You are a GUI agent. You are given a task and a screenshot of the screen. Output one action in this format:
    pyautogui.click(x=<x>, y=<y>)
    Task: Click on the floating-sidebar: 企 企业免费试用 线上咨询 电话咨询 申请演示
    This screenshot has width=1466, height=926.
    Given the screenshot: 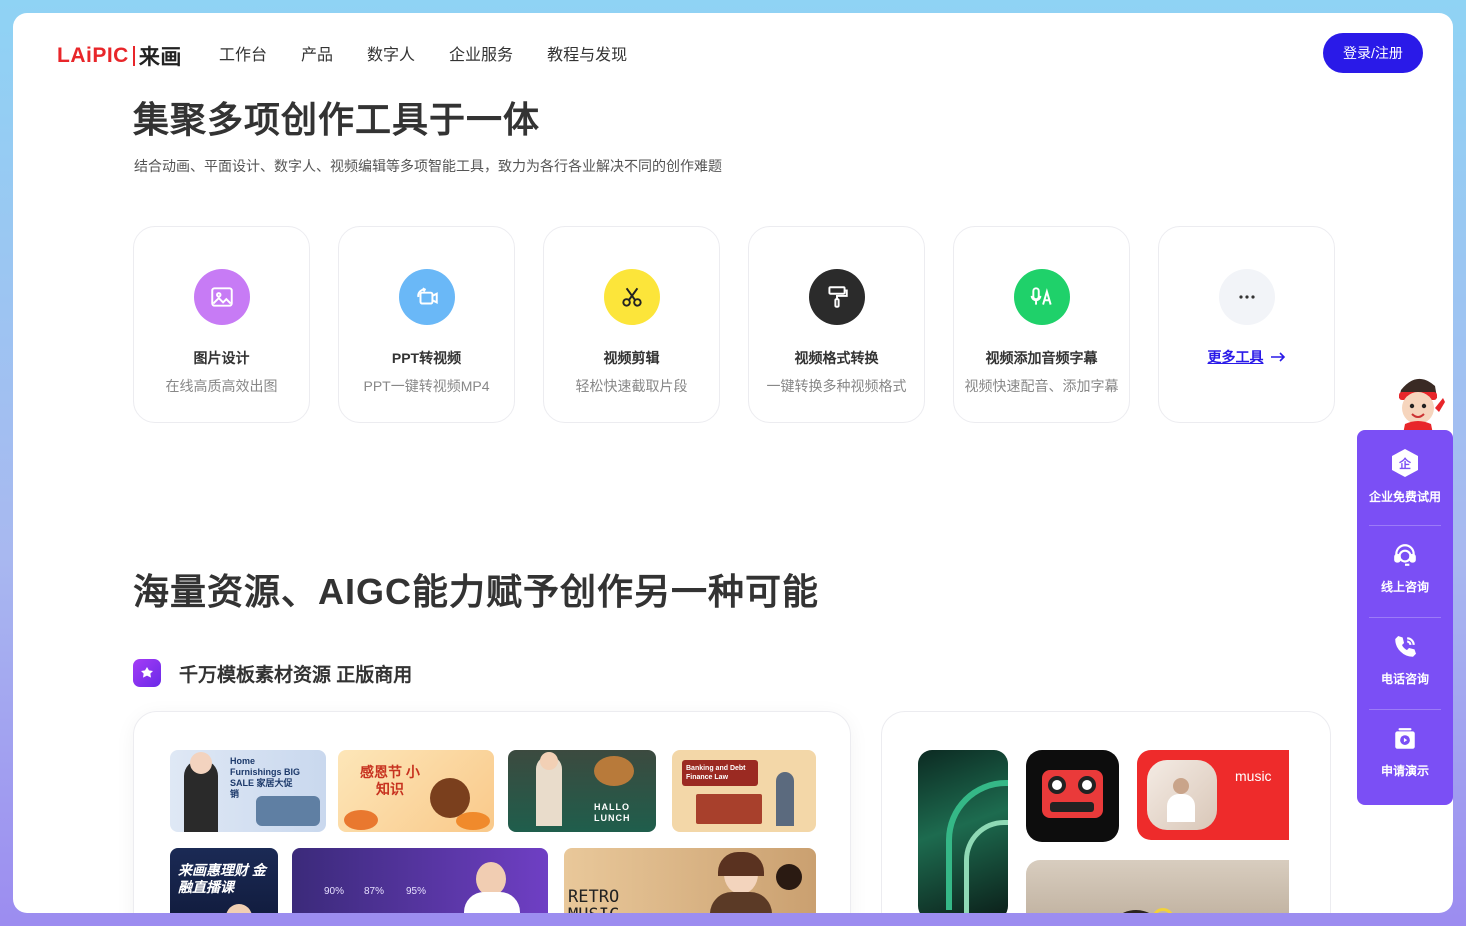 What is the action you would take?
    pyautogui.click(x=1405, y=617)
    